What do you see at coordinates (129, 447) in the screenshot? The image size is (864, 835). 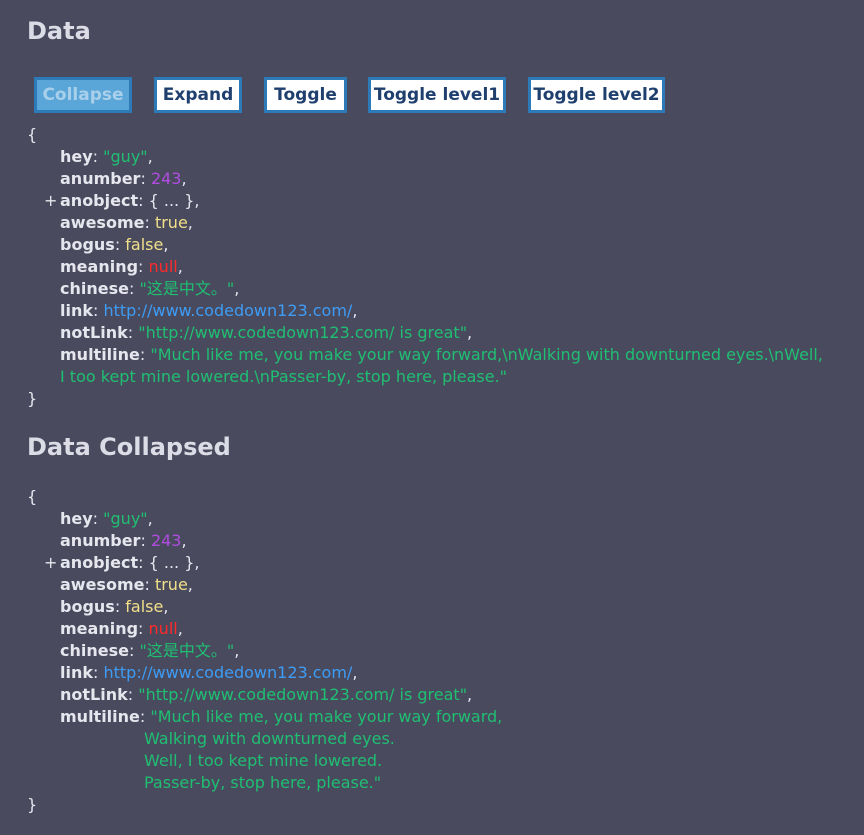 I see `data-collapsed-heading: Data Collapsed` at bounding box center [129, 447].